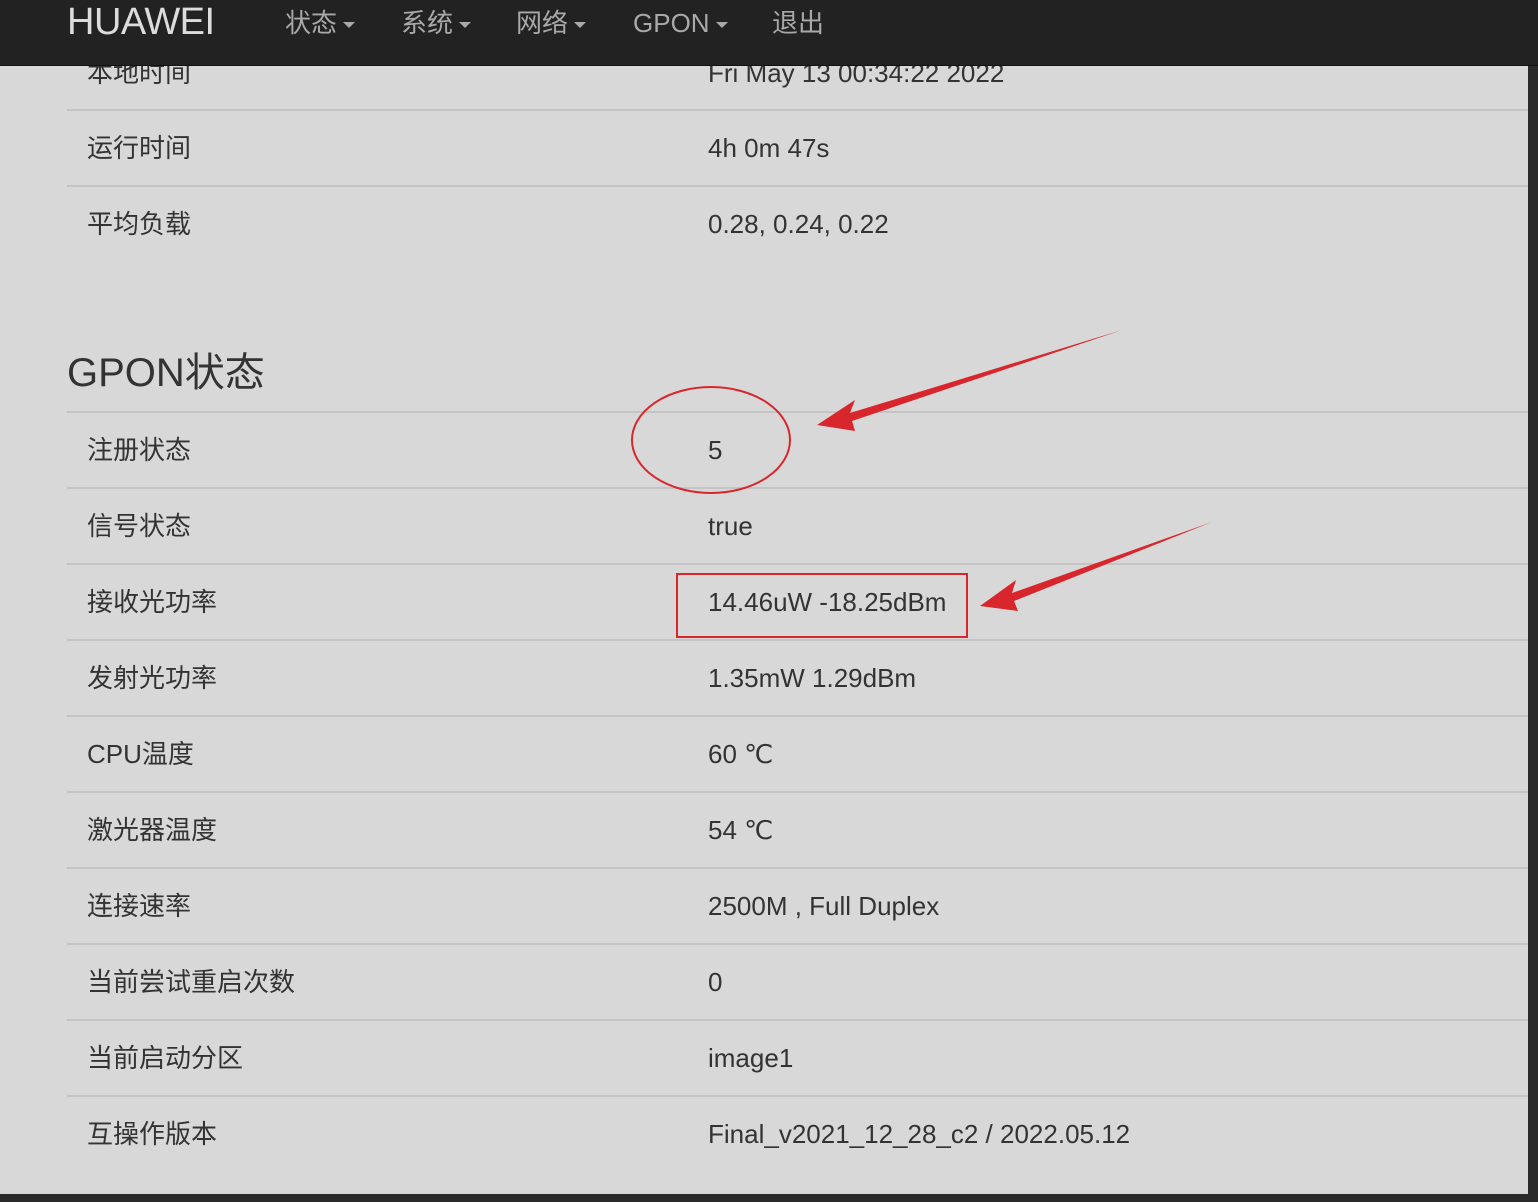 The image size is (1538, 1202). Describe the element at coordinates (139, 906) in the screenshot. I see `row-label: 连接速率` at that location.